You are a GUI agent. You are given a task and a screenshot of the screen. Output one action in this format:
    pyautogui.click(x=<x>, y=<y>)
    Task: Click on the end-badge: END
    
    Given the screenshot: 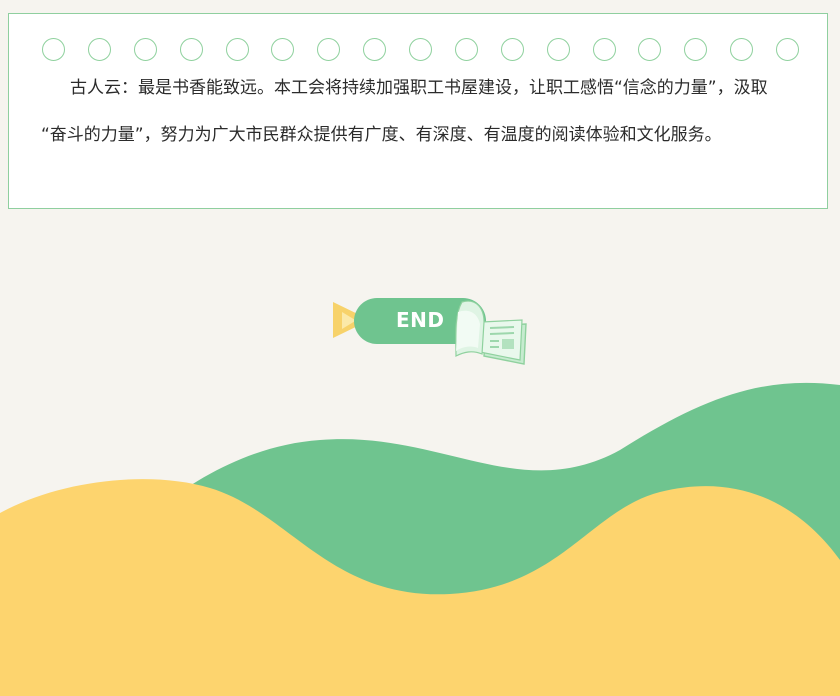 What is the action you would take?
    pyautogui.click(x=430, y=333)
    